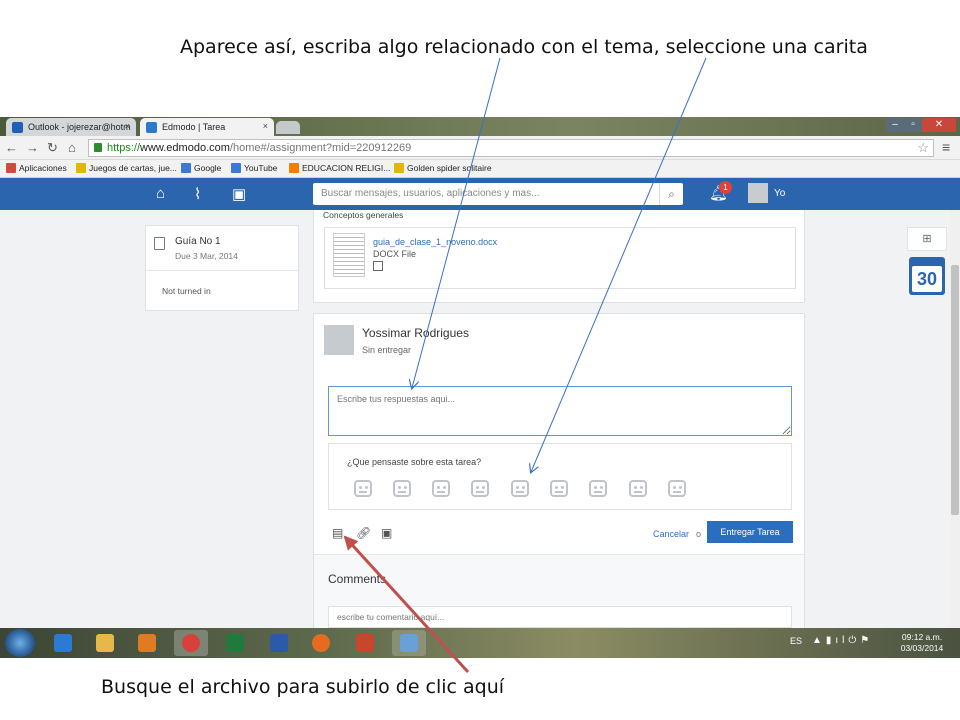 Image resolution: width=960 pixels, height=720 pixels. Describe the element at coordinates (927, 279) in the screenshot. I see `calendar-day: 30` at that location.